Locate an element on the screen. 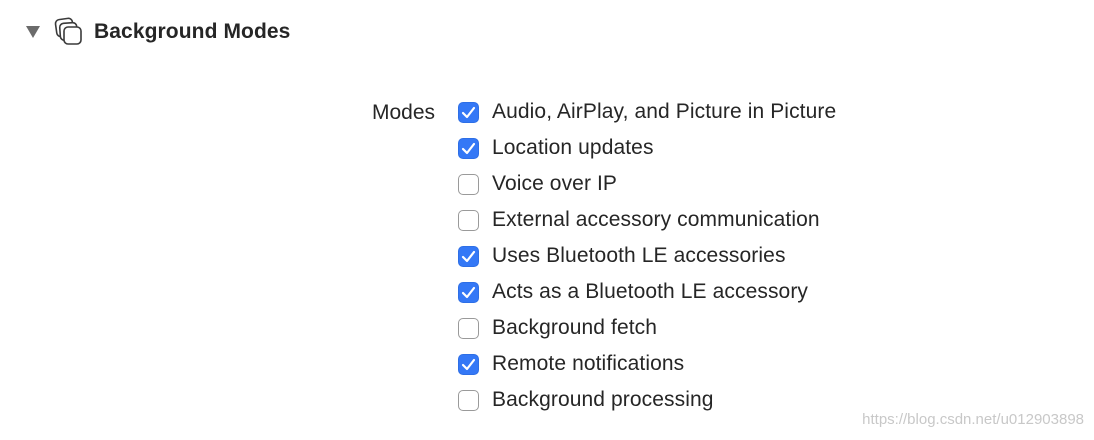 This screenshot has width=1094, height=440. disclosure-triangle-icon is located at coordinates (33, 32).